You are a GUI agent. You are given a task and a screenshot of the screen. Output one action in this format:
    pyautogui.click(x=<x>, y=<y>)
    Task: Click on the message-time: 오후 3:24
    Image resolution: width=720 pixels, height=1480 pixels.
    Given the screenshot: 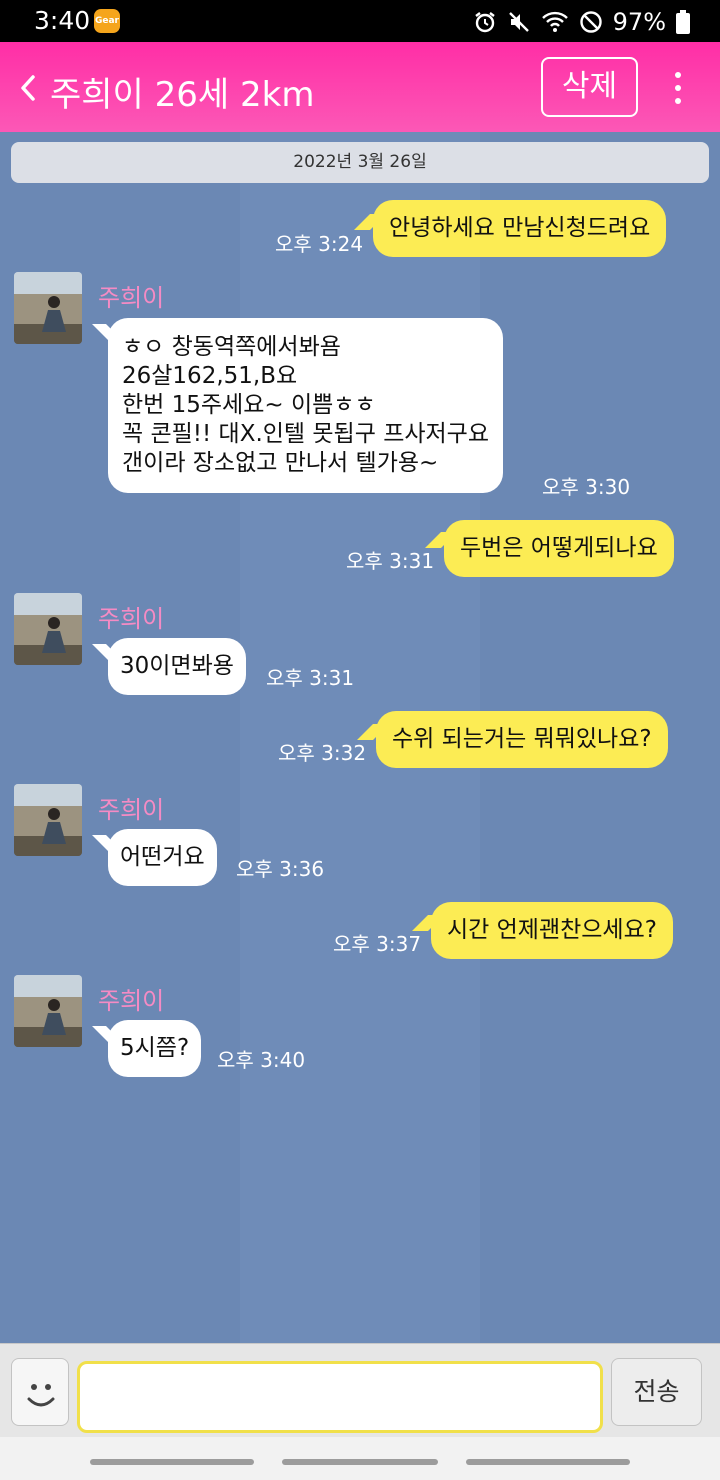 What is the action you would take?
    pyautogui.click(x=319, y=244)
    